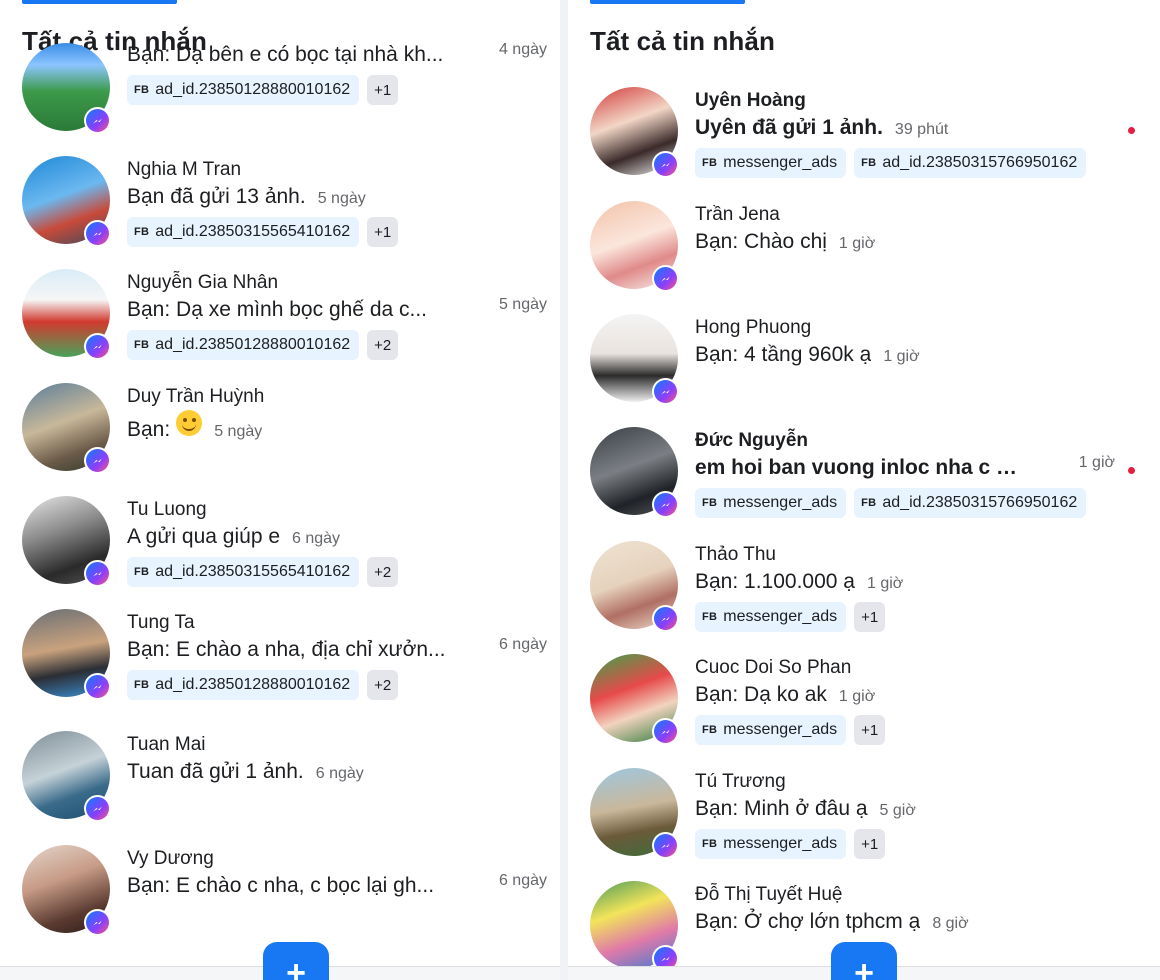 This screenshot has height=980, width=1160. Describe the element at coordinates (761, 694) in the screenshot. I see `message-snippet: Bạn: Dạ ko ak` at that location.